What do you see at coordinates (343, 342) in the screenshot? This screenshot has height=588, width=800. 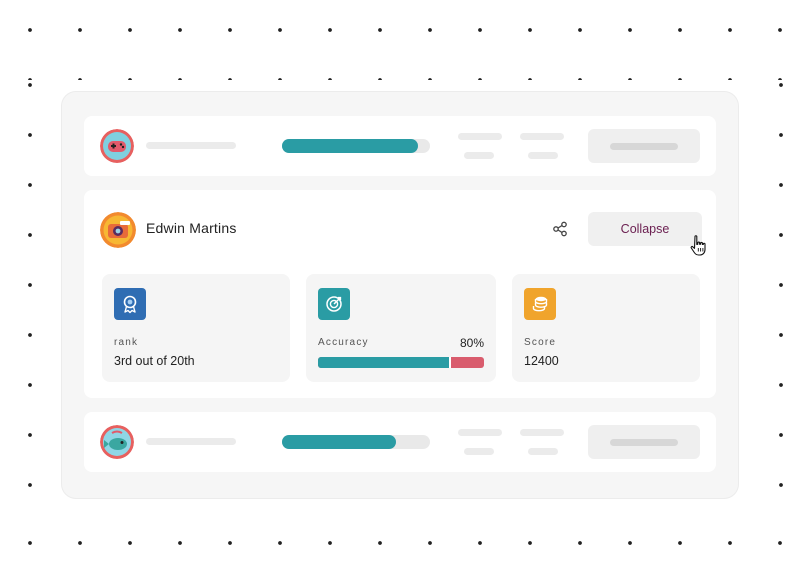 I see `accuracy-label: Accuracy` at bounding box center [343, 342].